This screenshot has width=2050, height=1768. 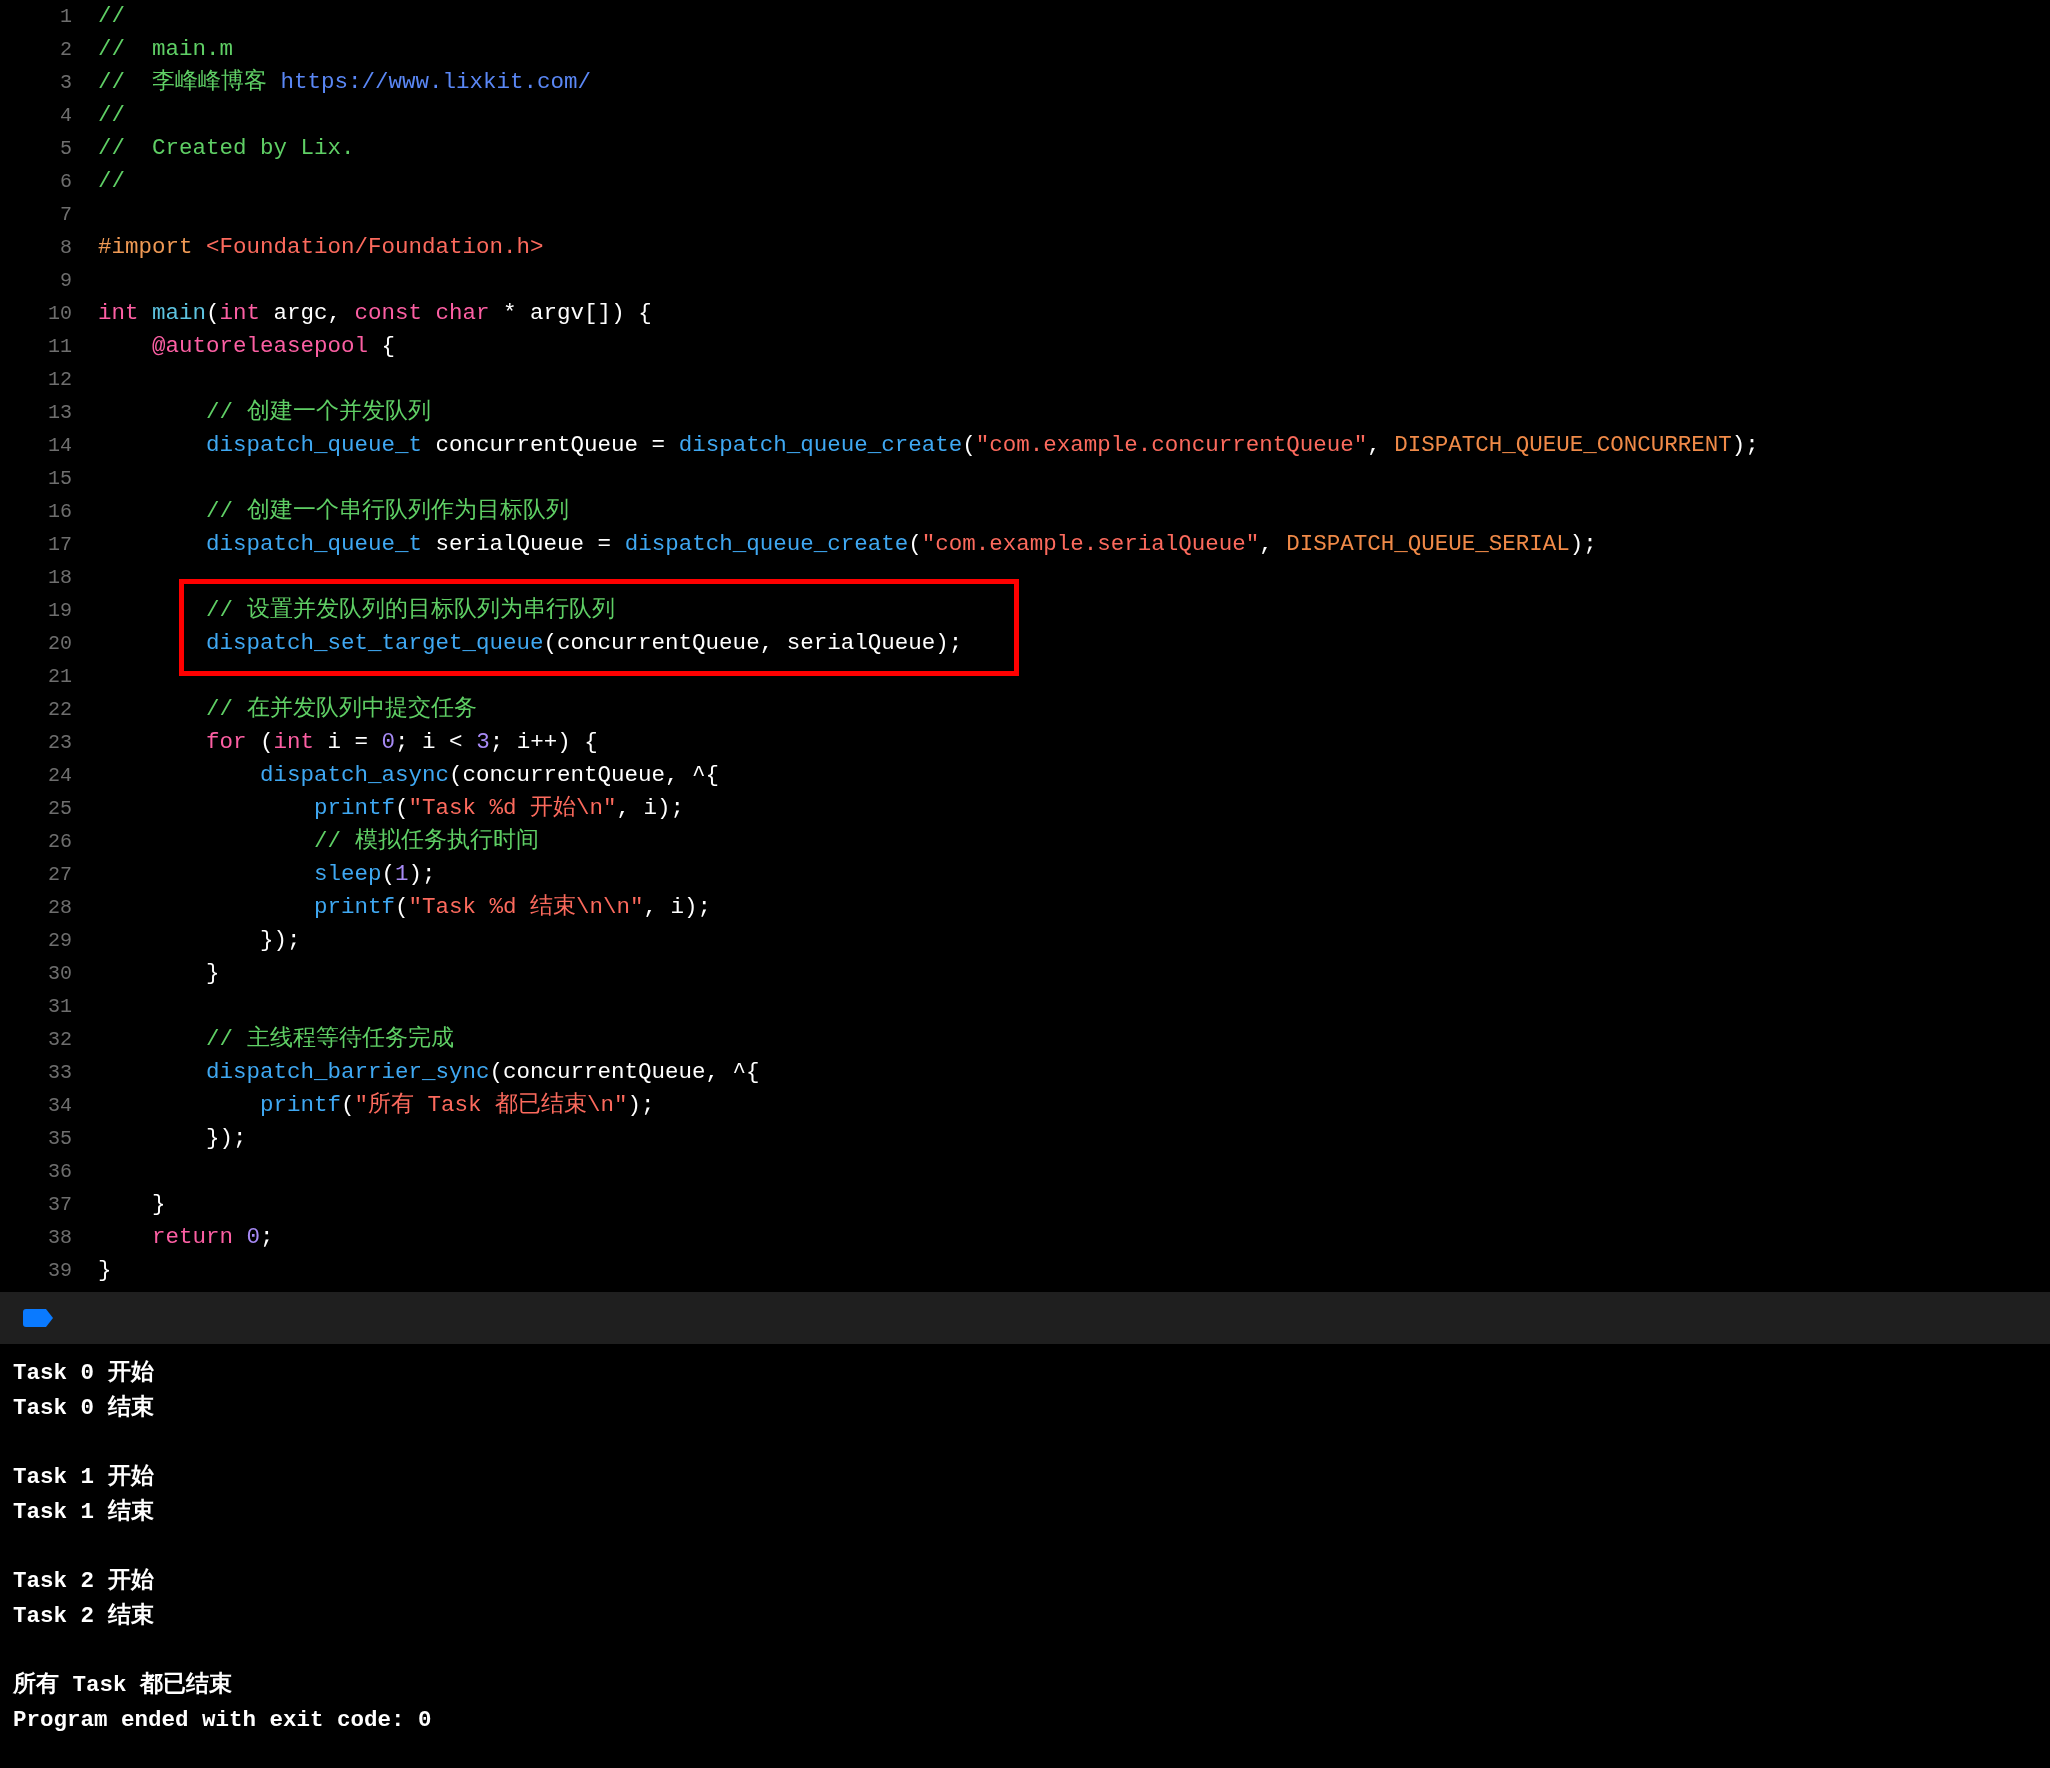 What do you see at coordinates (66, 181) in the screenshot?
I see `line-number: 6` at bounding box center [66, 181].